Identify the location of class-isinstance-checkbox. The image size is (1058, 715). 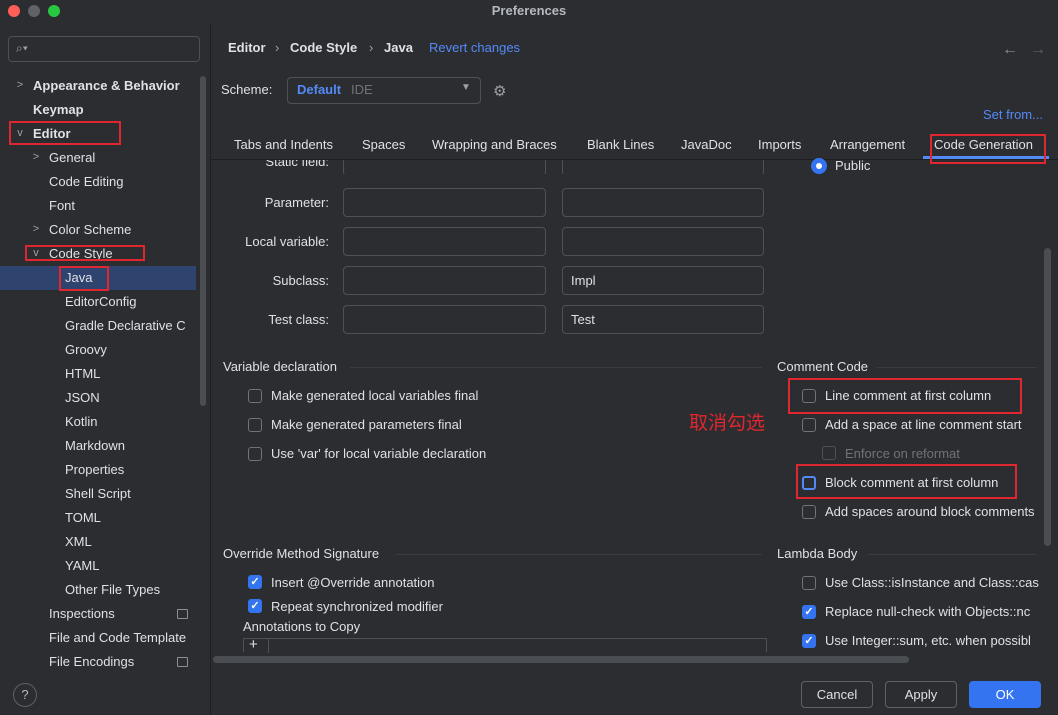
(809, 583).